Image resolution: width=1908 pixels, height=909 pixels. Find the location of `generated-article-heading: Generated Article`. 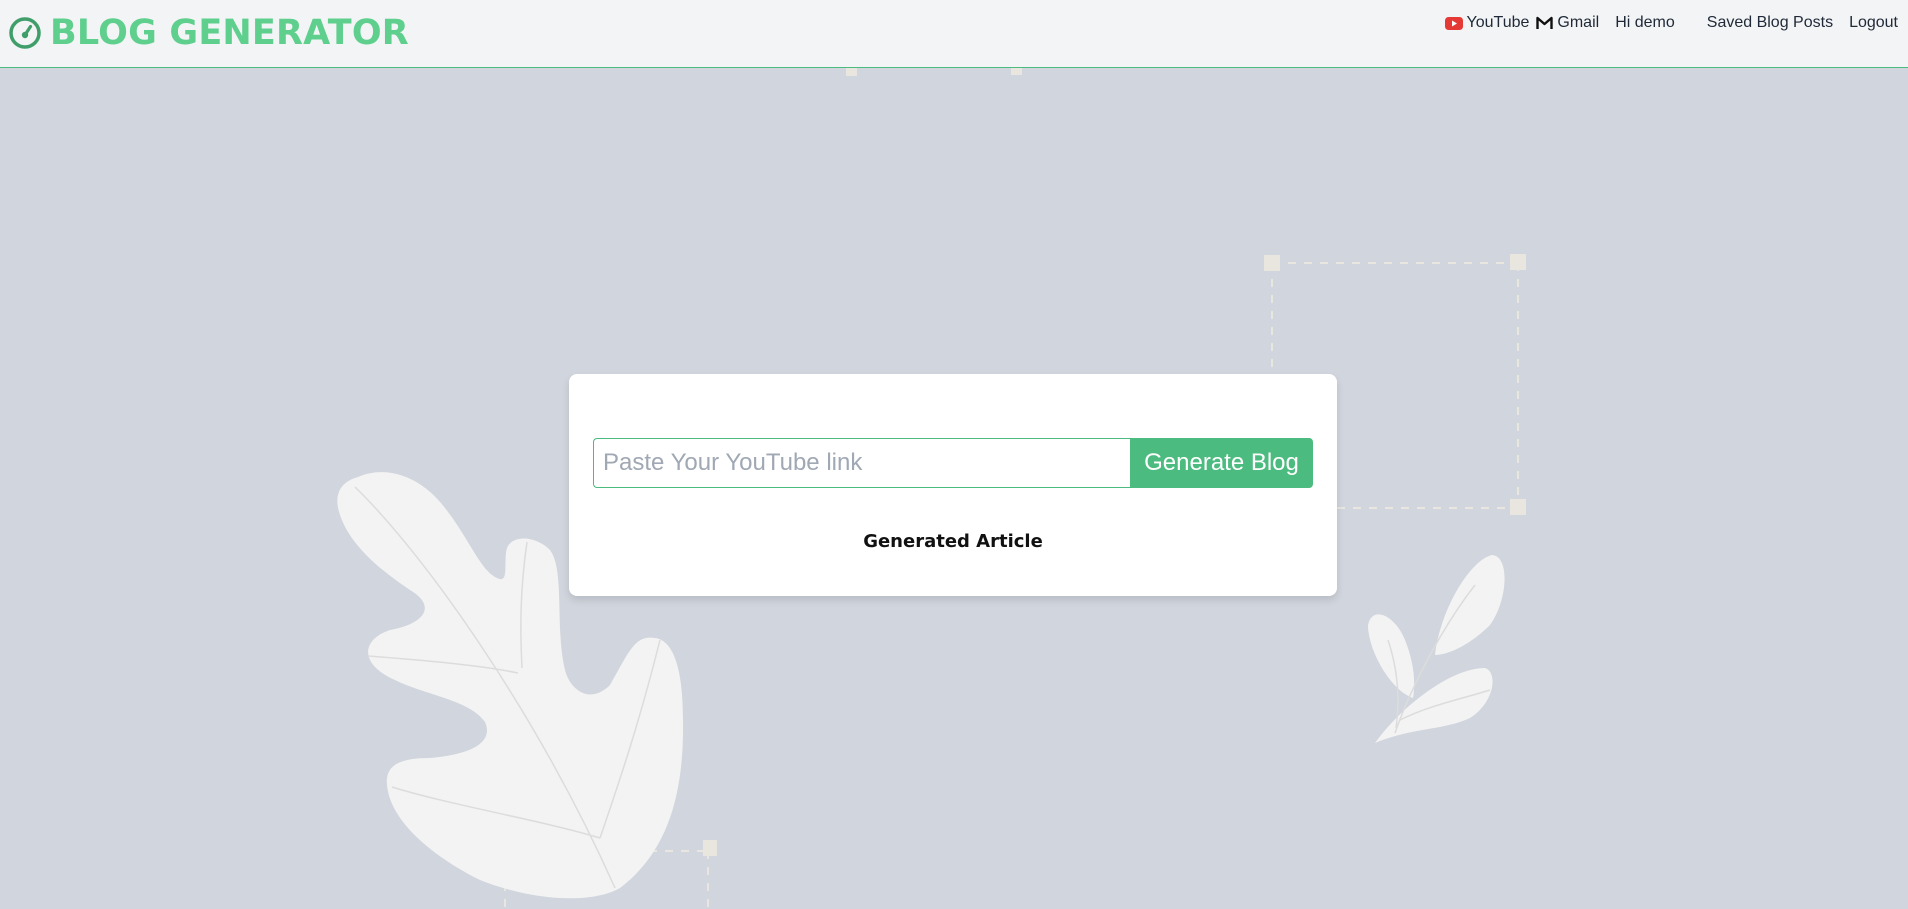

generated-article-heading: Generated Article is located at coordinates (953, 541).